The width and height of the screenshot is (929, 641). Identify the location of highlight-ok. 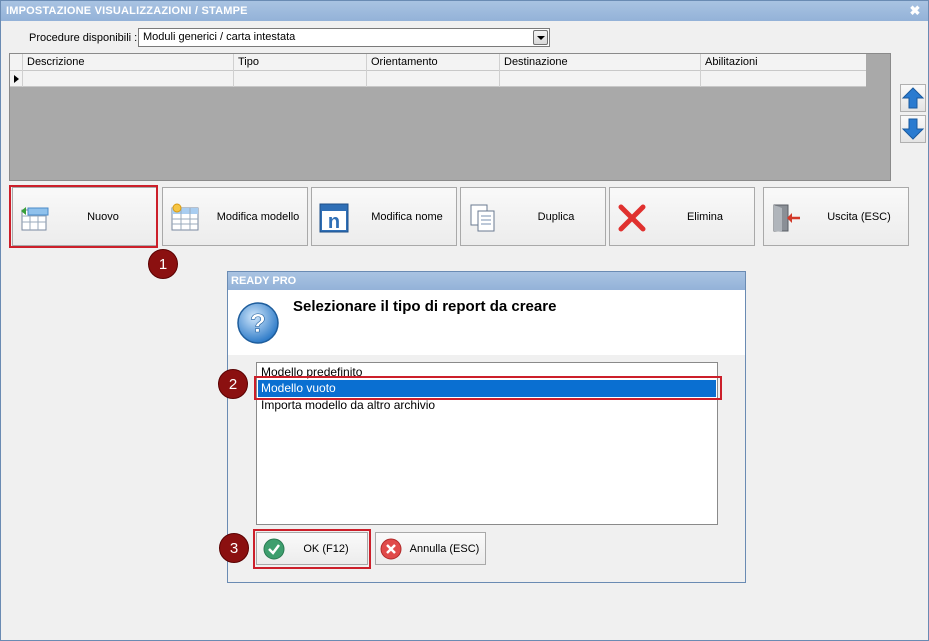
(312, 549).